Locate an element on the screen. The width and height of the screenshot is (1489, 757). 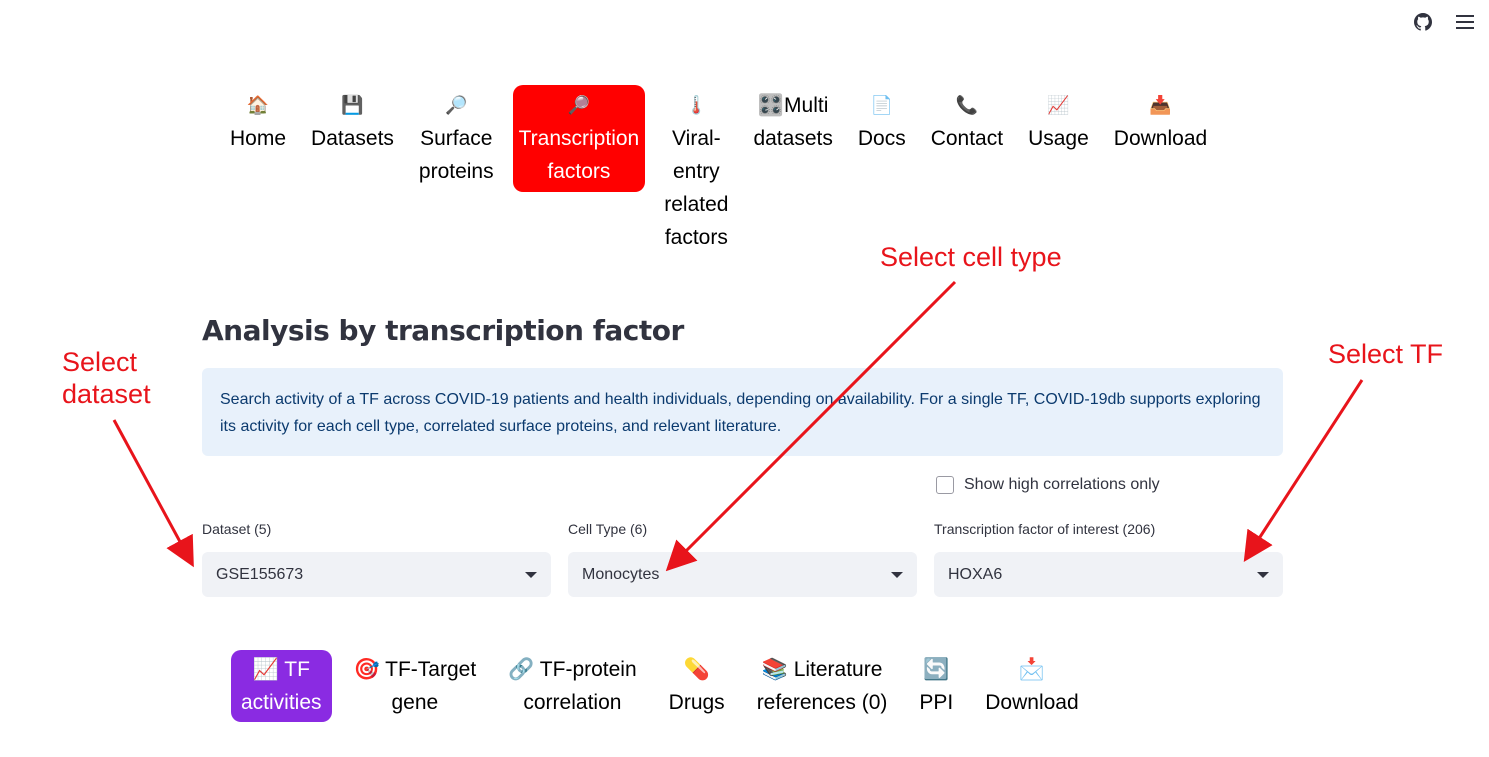
nav-item-transcription-factors: 🔎 Transcription factors is located at coordinates (579, 138).